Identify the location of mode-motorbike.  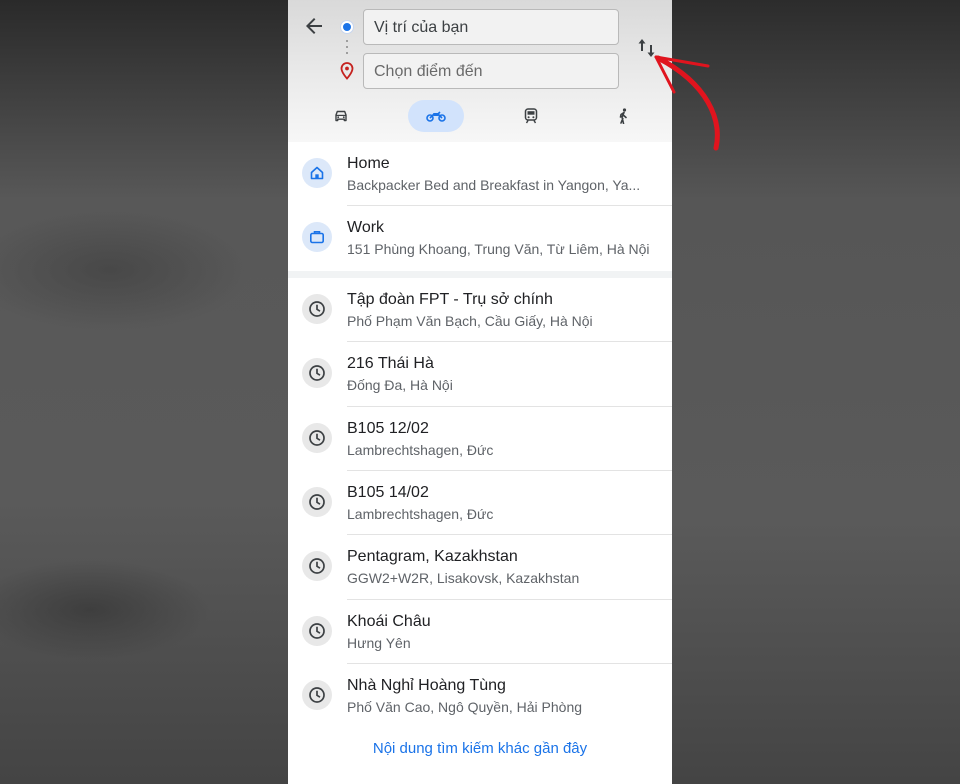
(436, 116).